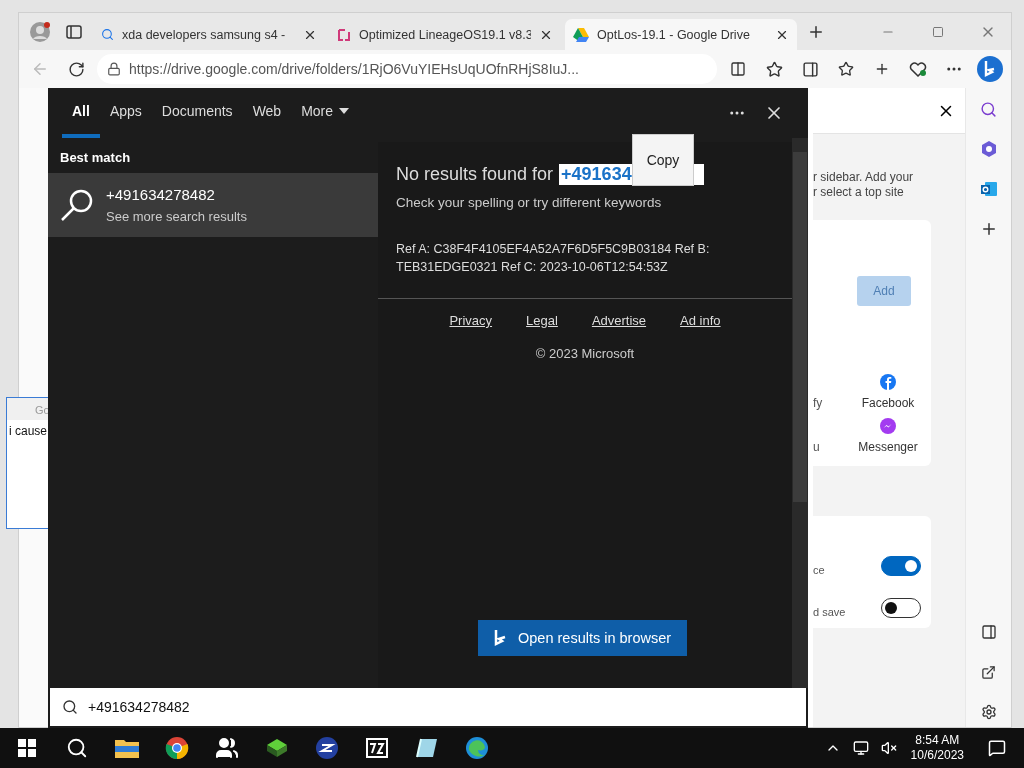  Describe the element at coordinates (475, 174) in the screenshot. I see `no-results-text: No results found for` at that location.